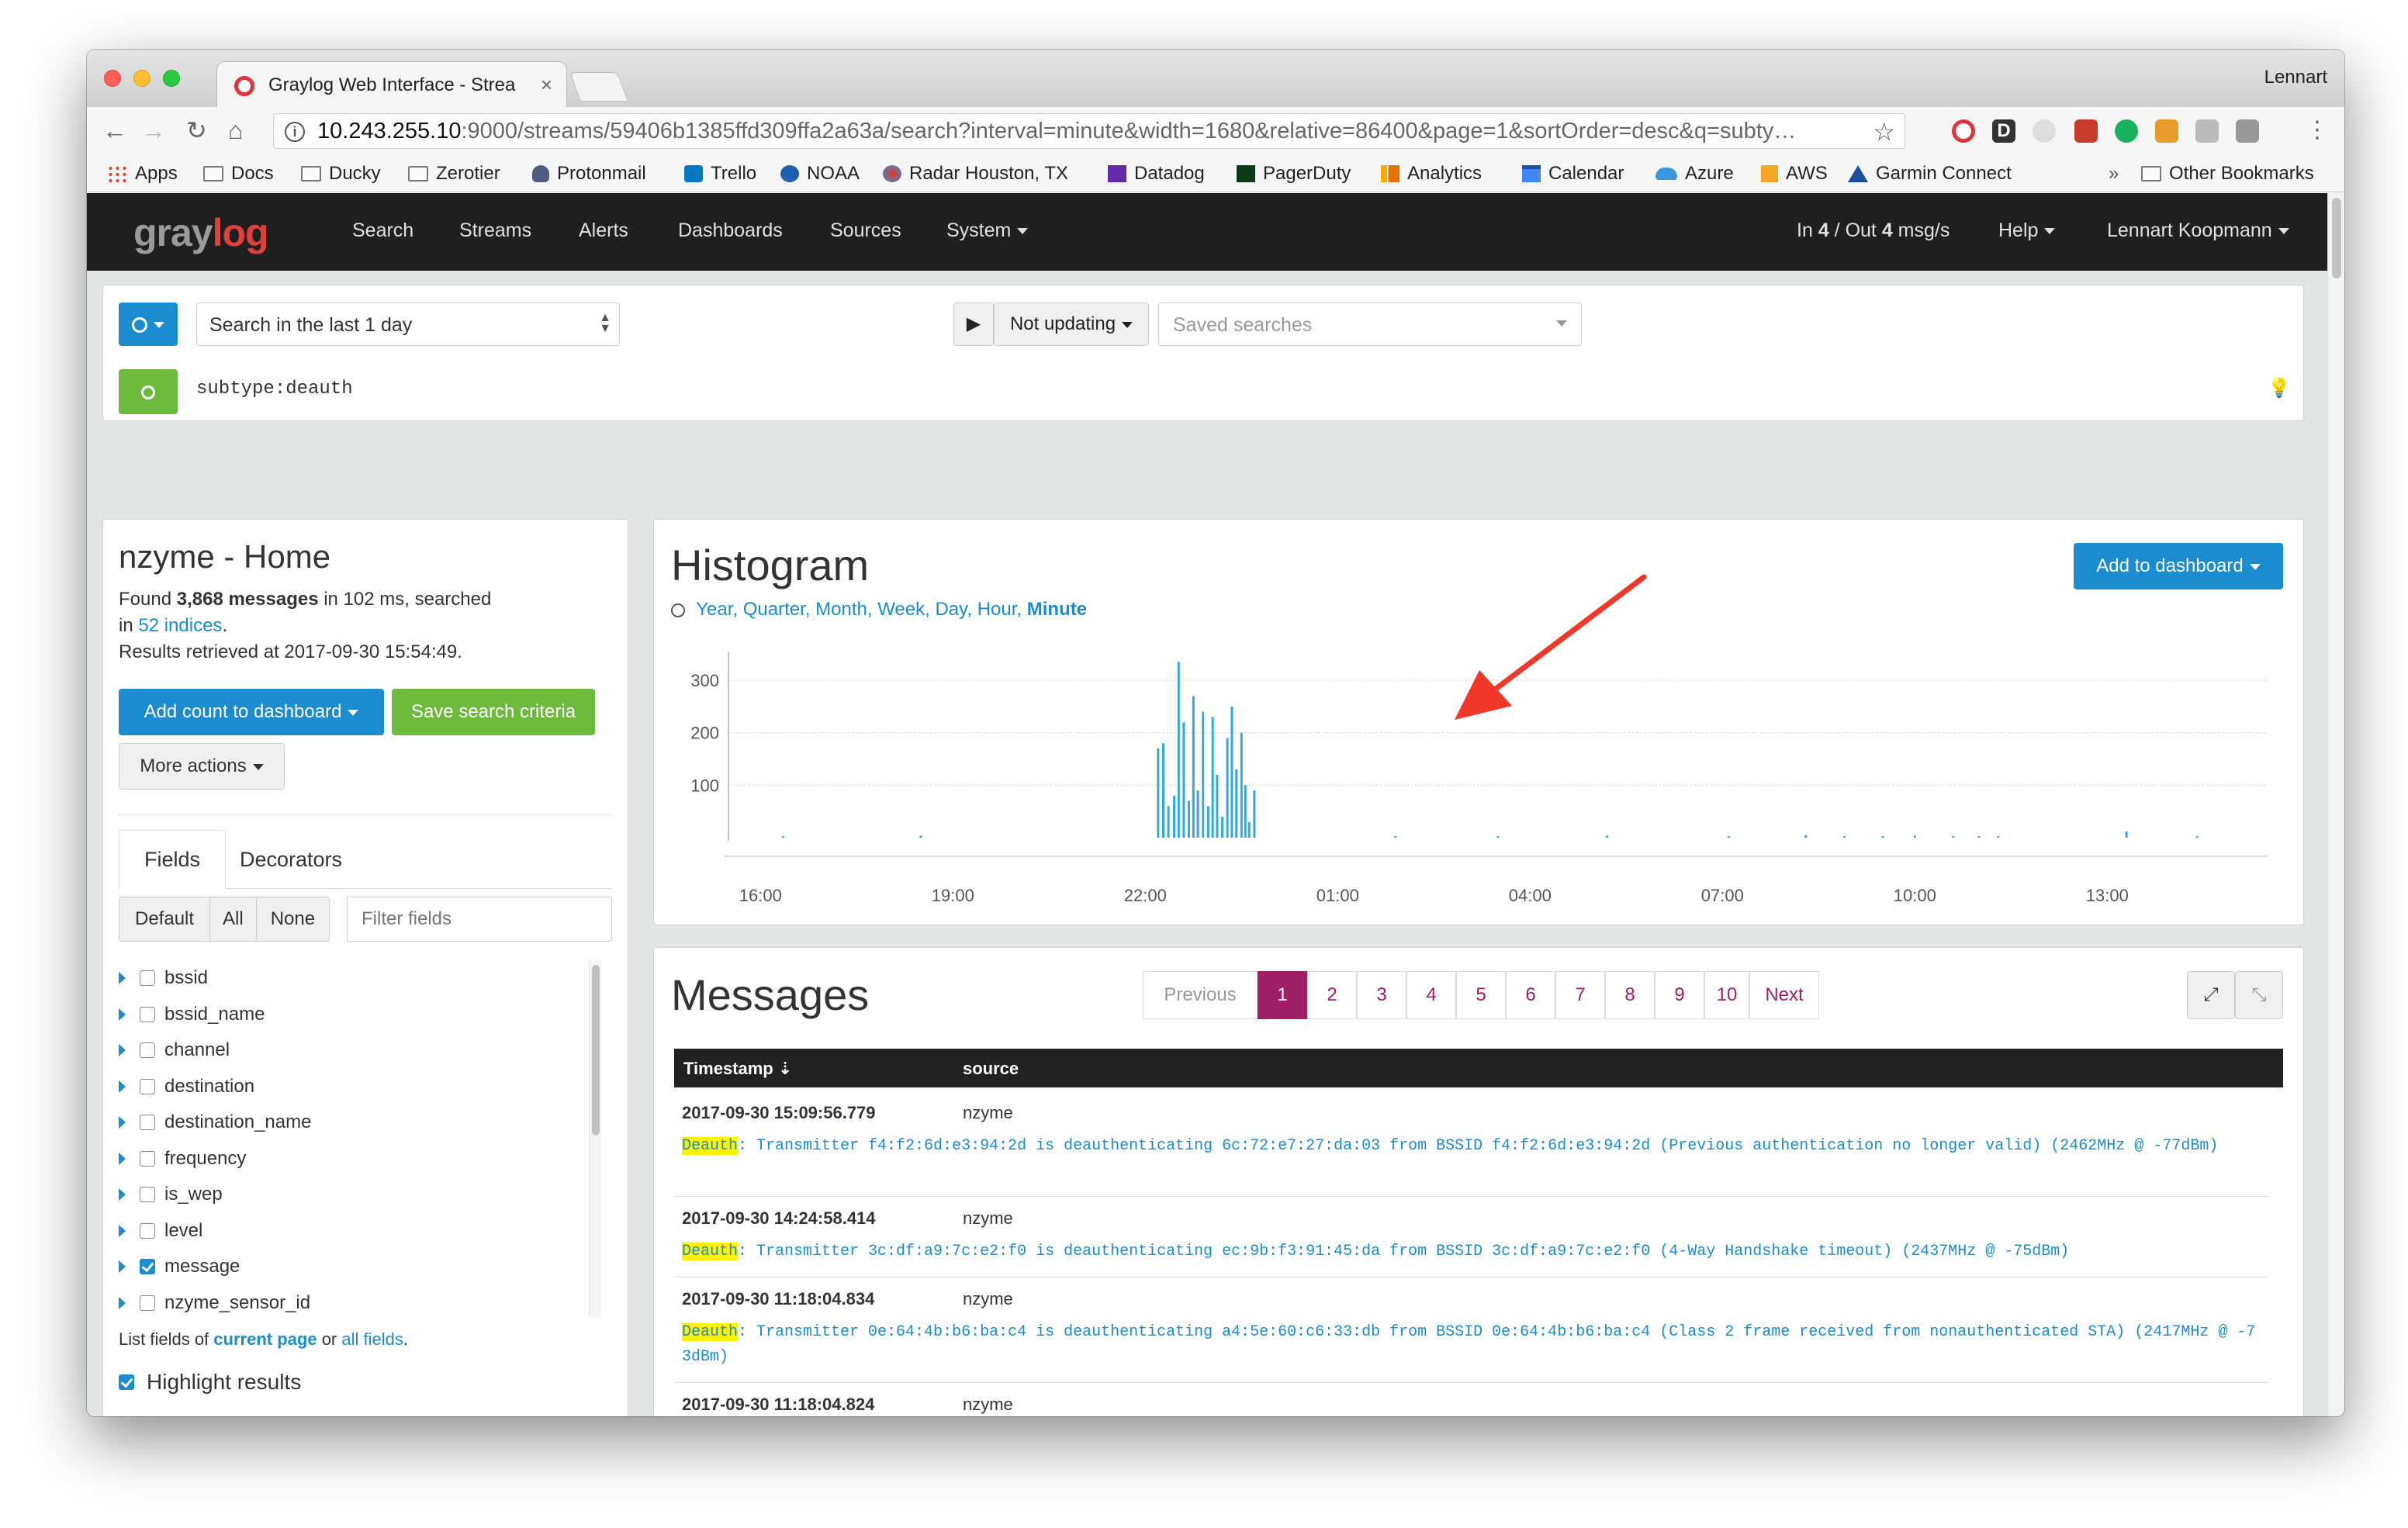 The image size is (2408, 1528). I want to click on red-extension-icon, so click(2086, 131).